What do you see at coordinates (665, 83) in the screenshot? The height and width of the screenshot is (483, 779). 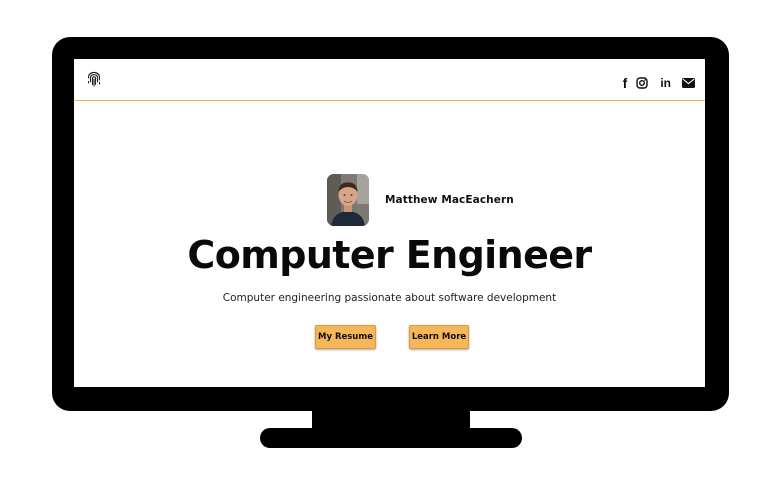 I see `linkedin-icon: in` at bounding box center [665, 83].